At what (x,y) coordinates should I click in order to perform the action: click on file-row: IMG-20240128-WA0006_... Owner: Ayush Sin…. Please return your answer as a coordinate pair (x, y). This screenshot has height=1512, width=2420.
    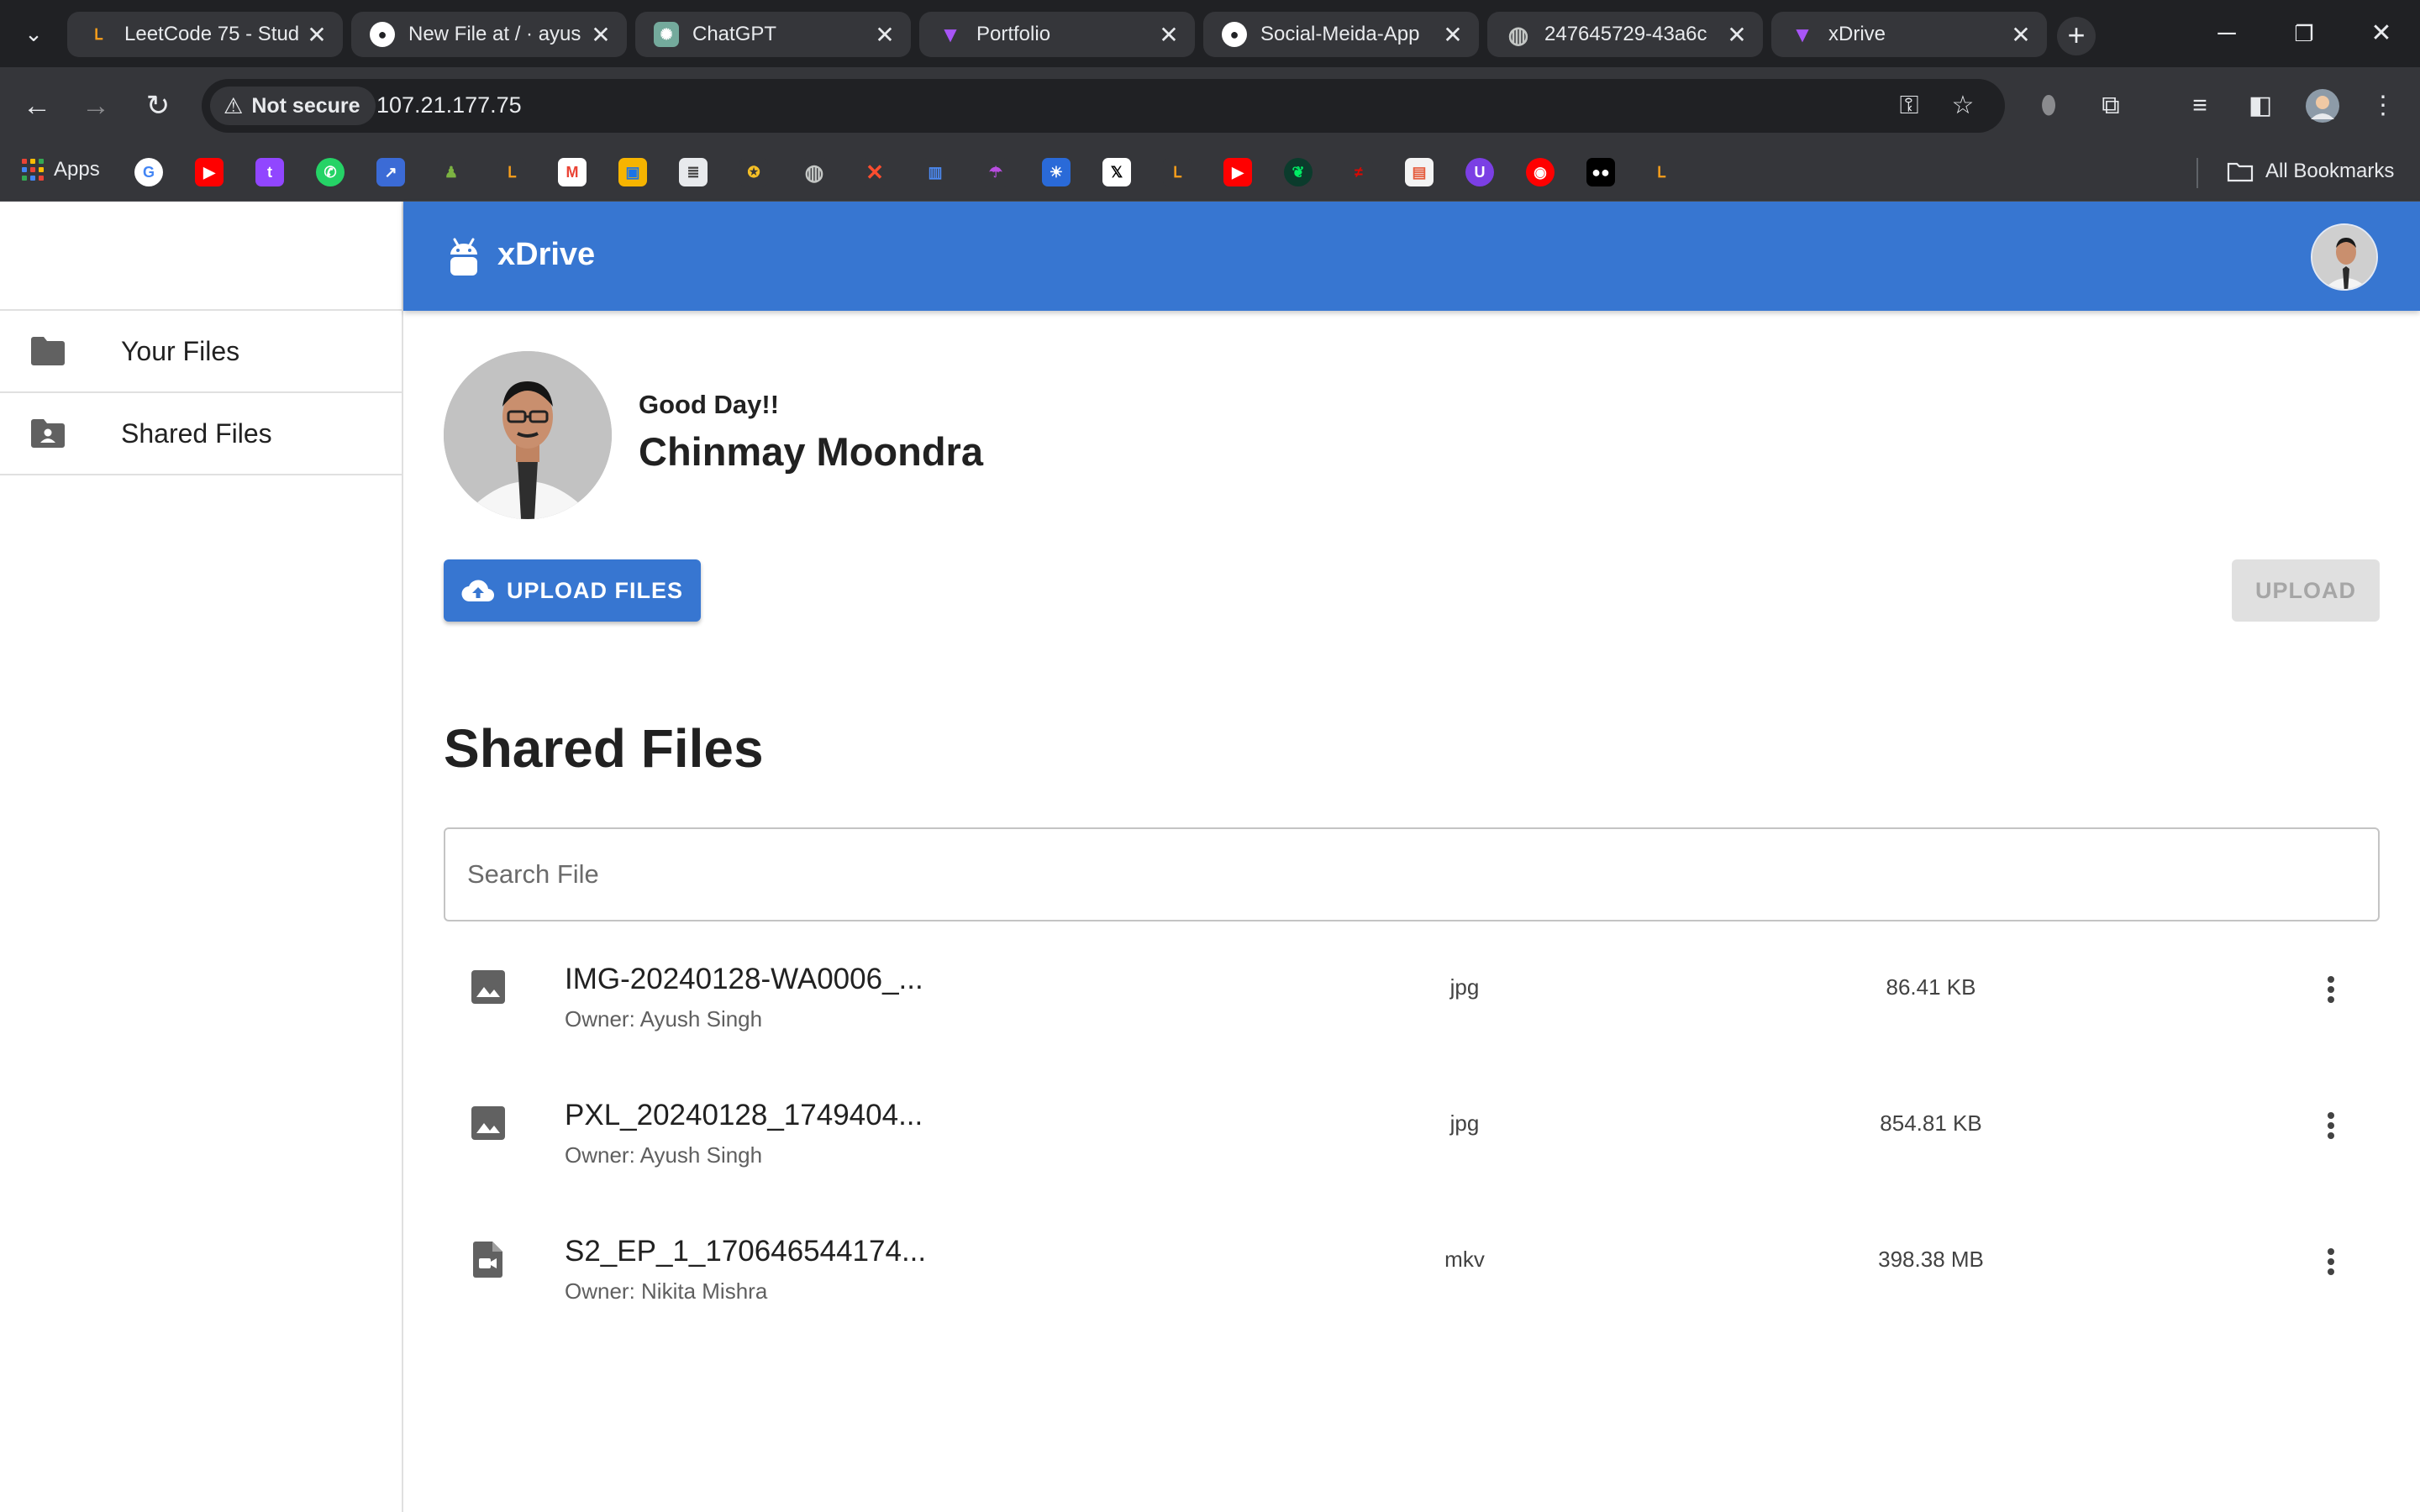
    Looking at the image, I should click on (1412, 992).